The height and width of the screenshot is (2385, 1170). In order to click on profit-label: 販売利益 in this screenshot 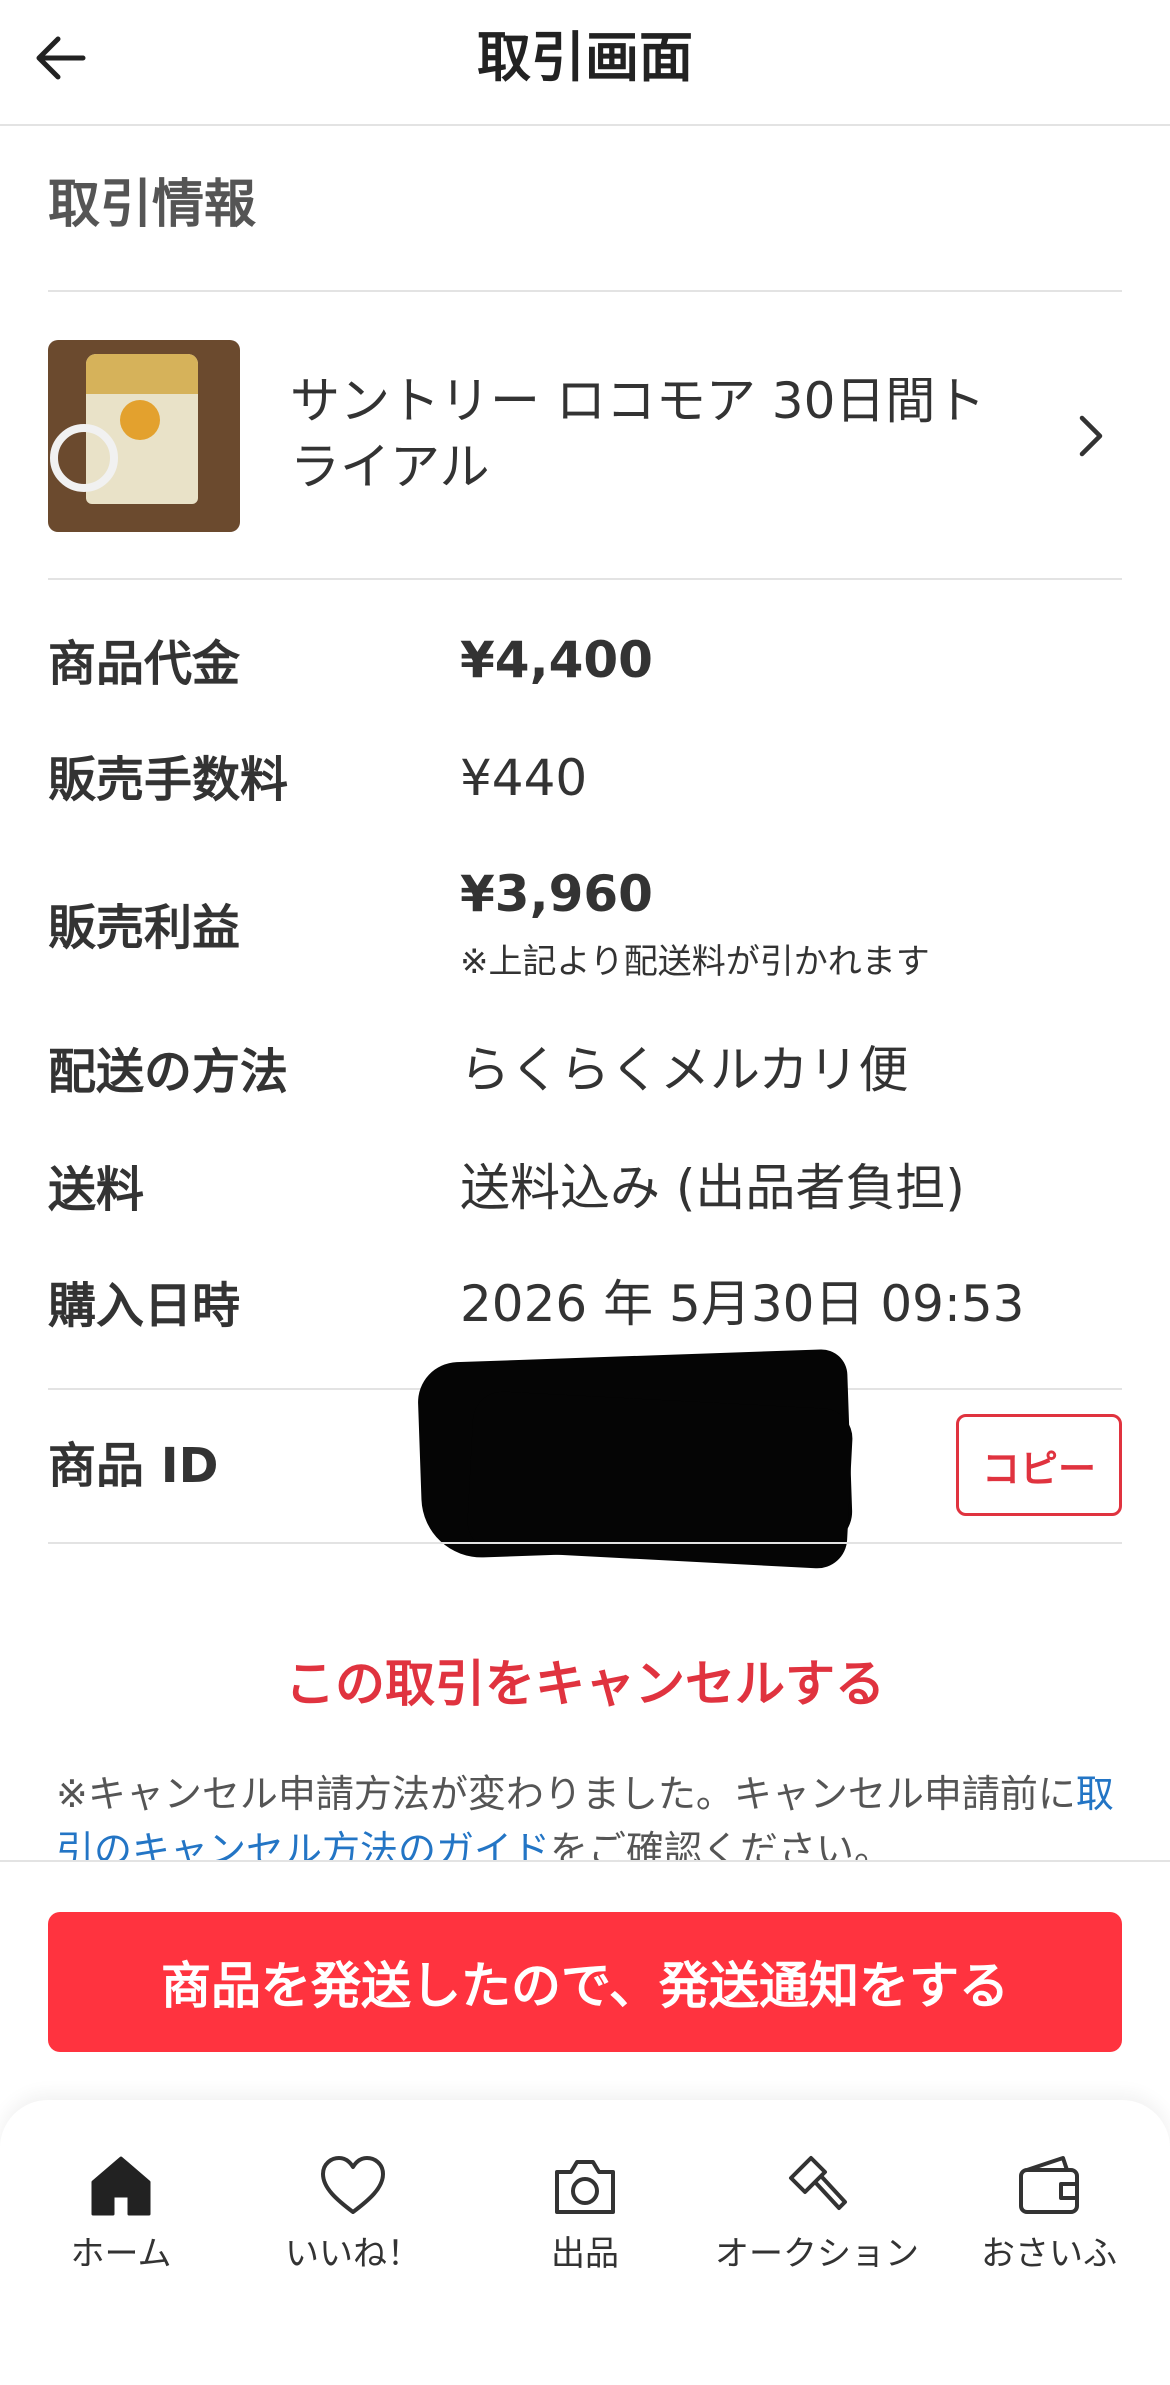, I will do `click(144, 928)`.